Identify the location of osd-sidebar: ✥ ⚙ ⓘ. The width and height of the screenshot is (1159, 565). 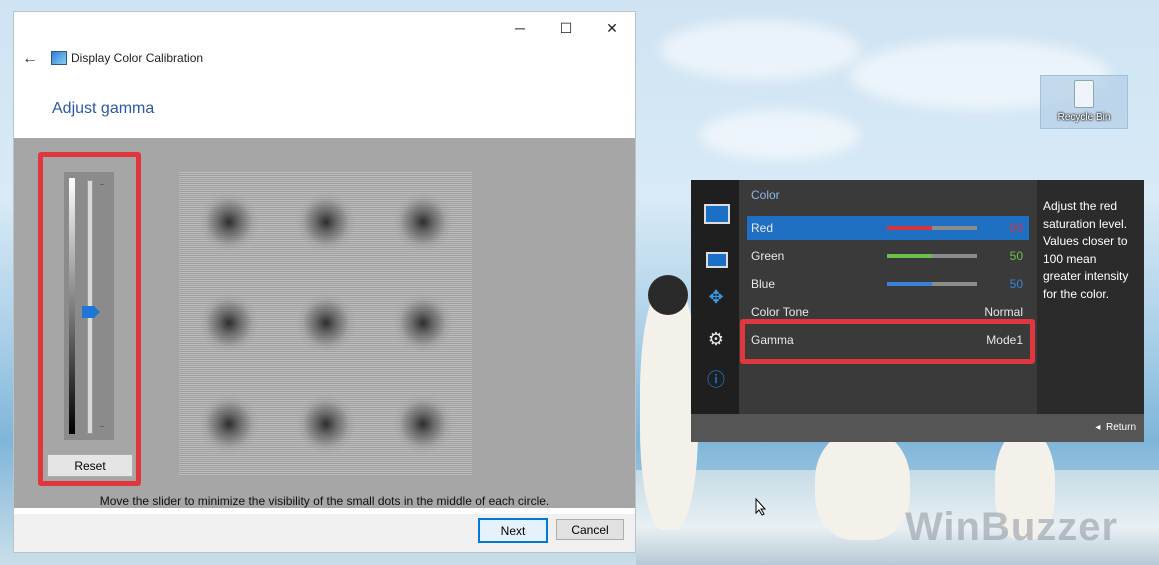
(715, 297).